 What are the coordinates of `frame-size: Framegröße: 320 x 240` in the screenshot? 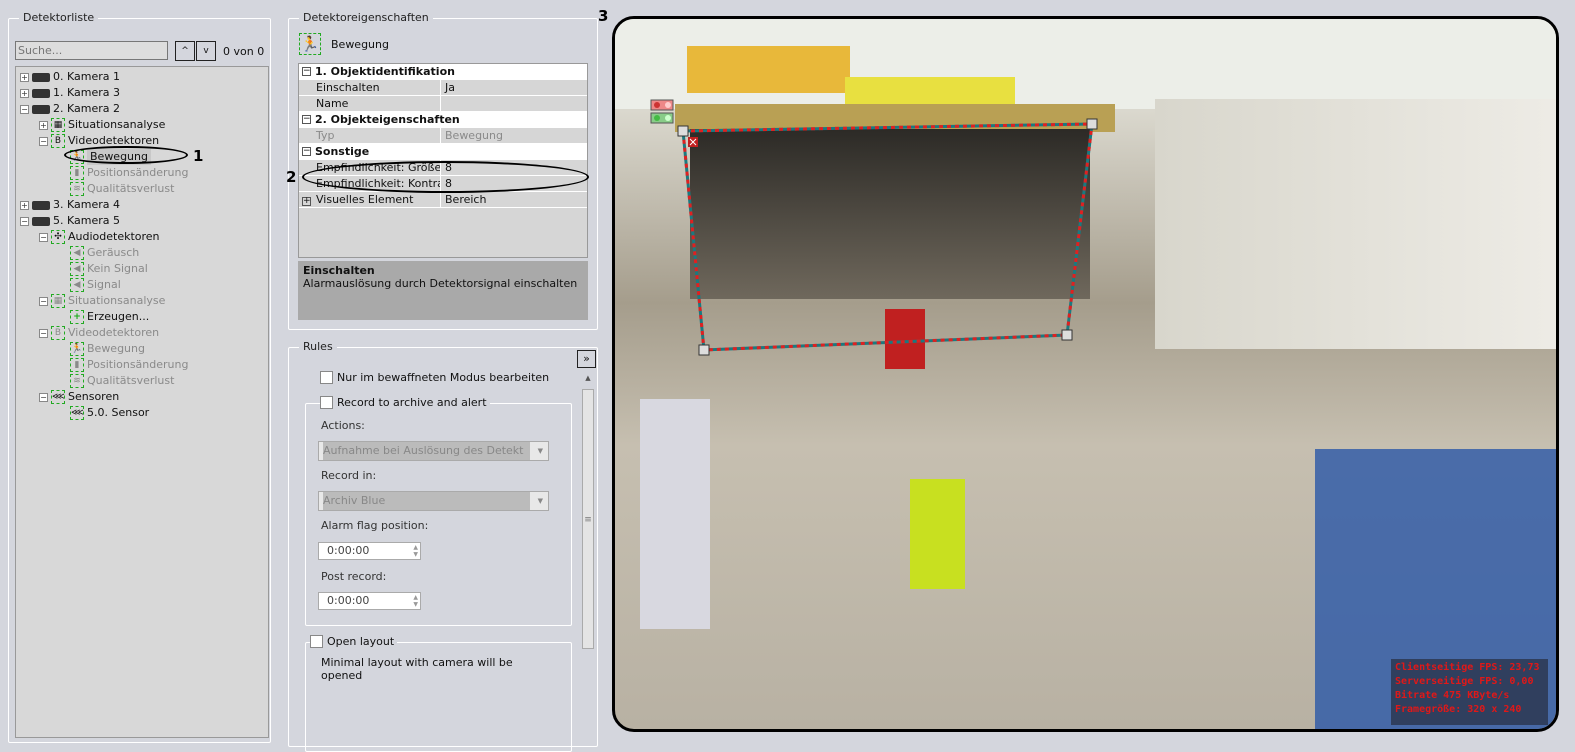 It's located at (1458, 709).